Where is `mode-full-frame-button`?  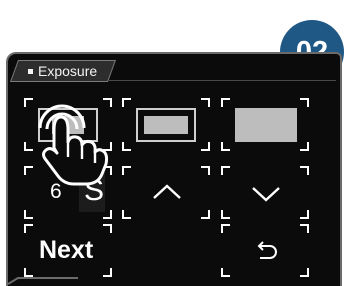 mode-full-frame-button is located at coordinates (265, 124).